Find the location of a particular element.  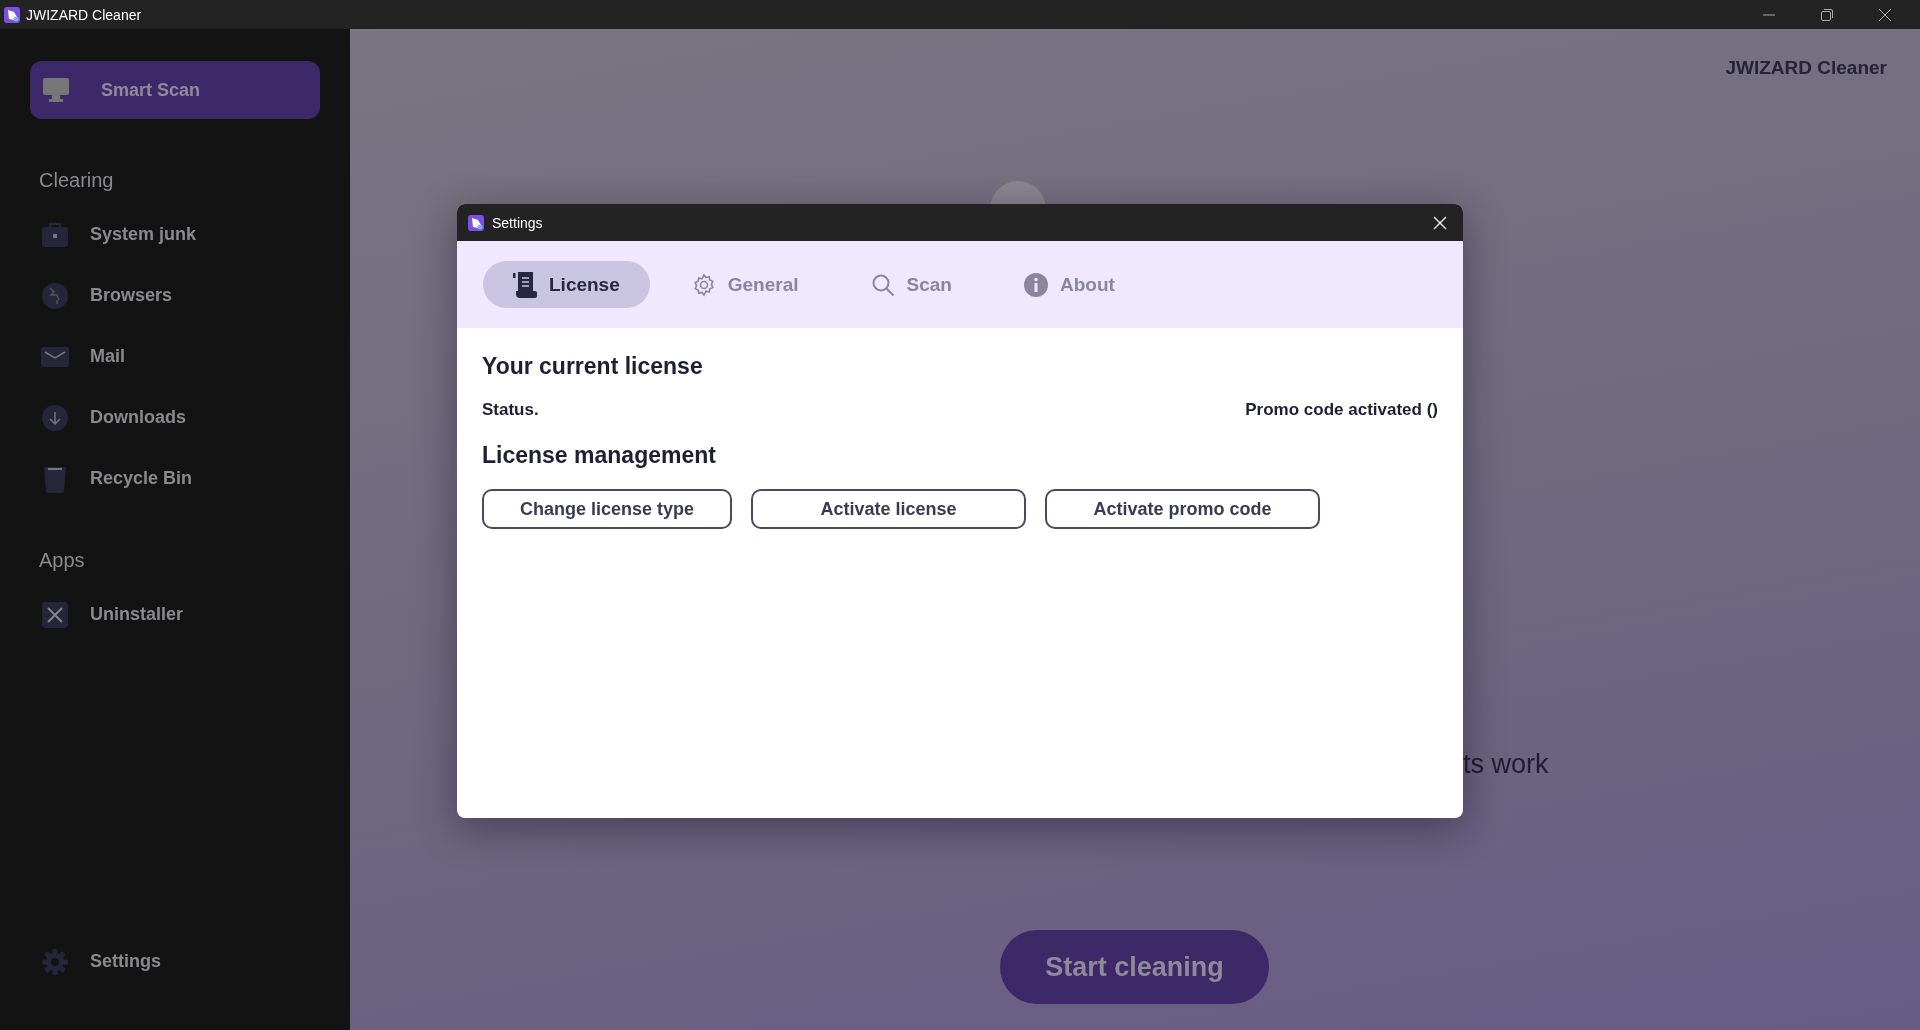

cross-icon is located at coordinates (55, 614).